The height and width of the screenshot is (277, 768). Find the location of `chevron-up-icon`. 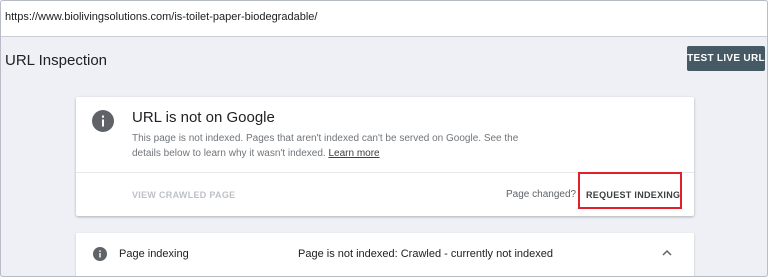

chevron-up-icon is located at coordinates (667, 253).